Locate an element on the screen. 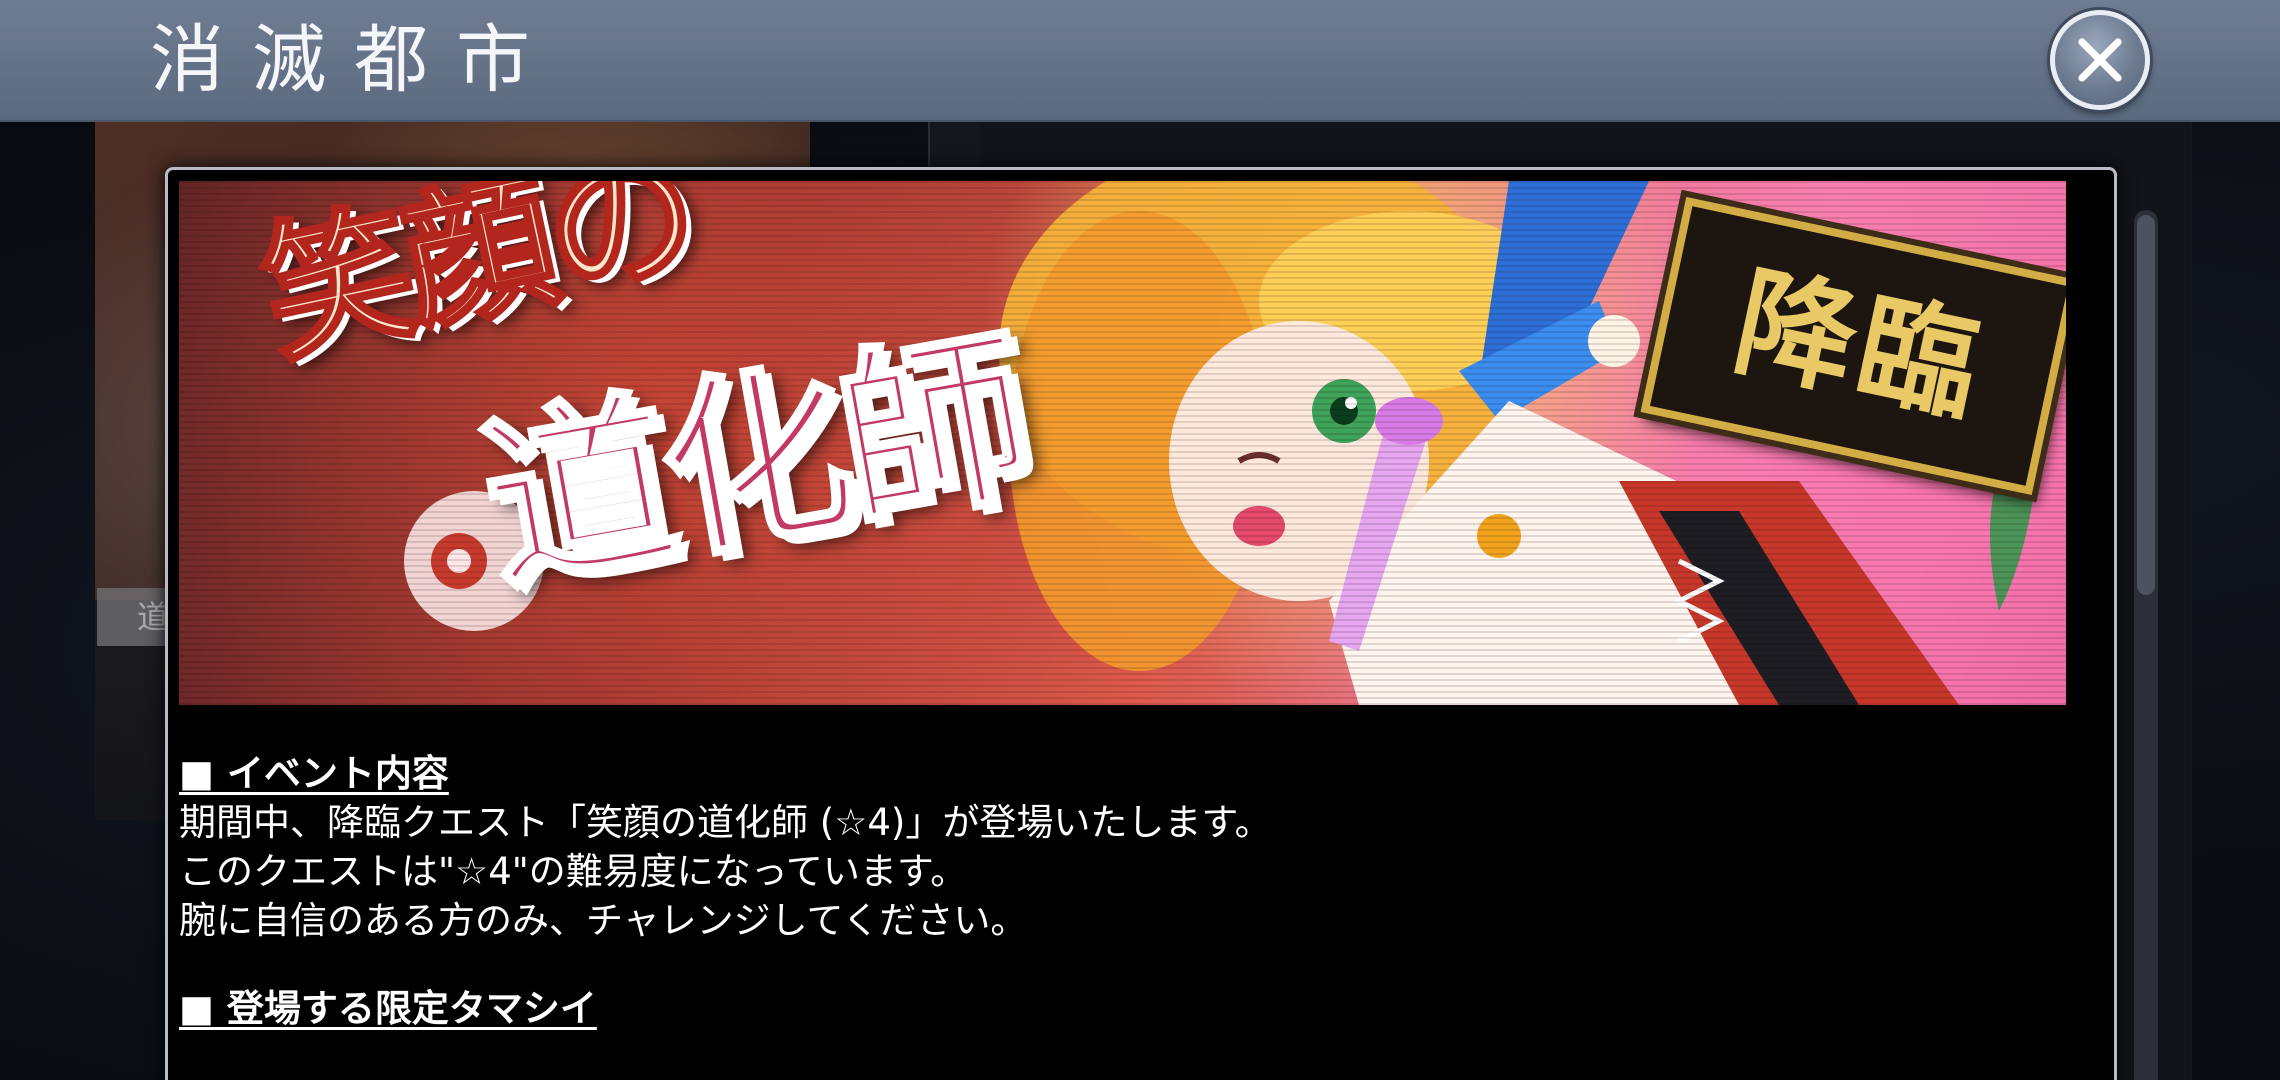 This screenshot has height=1080, width=2280. close-icon is located at coordinates (2100, 60).